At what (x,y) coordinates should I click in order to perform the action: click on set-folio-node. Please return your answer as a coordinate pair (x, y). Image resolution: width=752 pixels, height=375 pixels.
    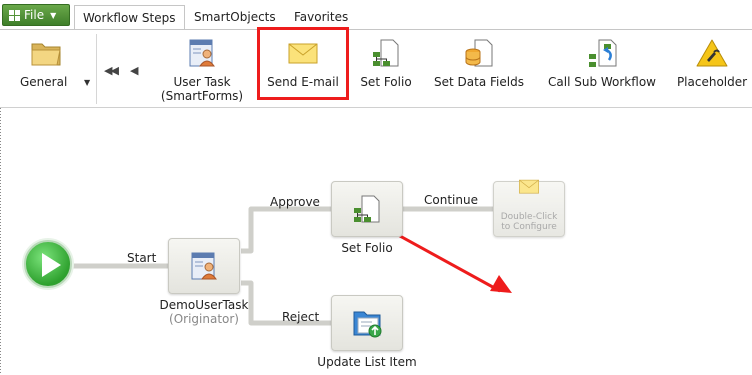
    Looking at the image, I should click on (367, 209).